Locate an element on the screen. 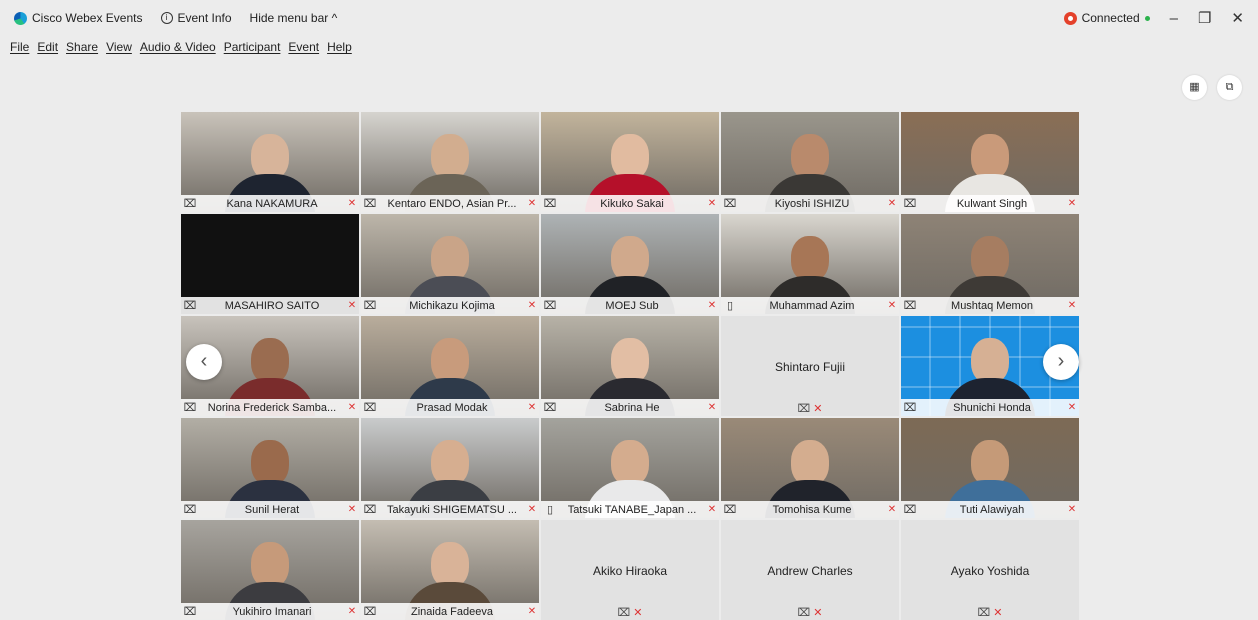 The image size is (1258, 620). participant-name: Zinaida Fadeeva is located at coordinates (452, 611).